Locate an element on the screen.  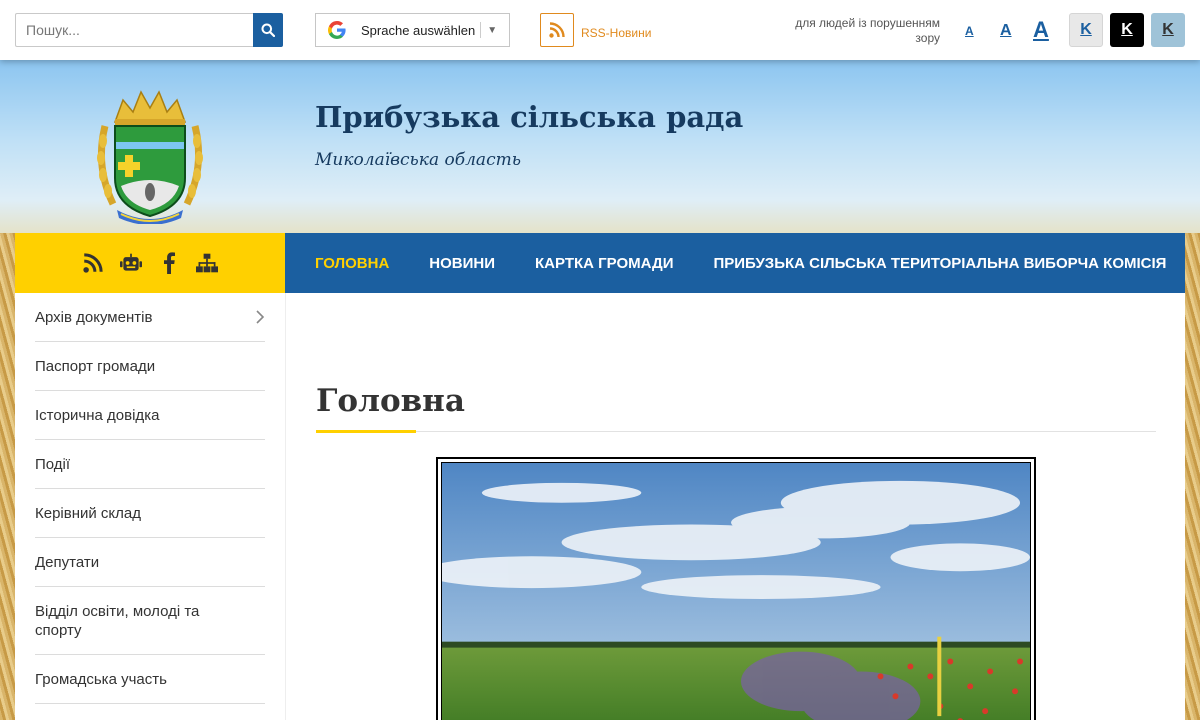
sidebar-item-events: Події is located at coordinates (150, 464).